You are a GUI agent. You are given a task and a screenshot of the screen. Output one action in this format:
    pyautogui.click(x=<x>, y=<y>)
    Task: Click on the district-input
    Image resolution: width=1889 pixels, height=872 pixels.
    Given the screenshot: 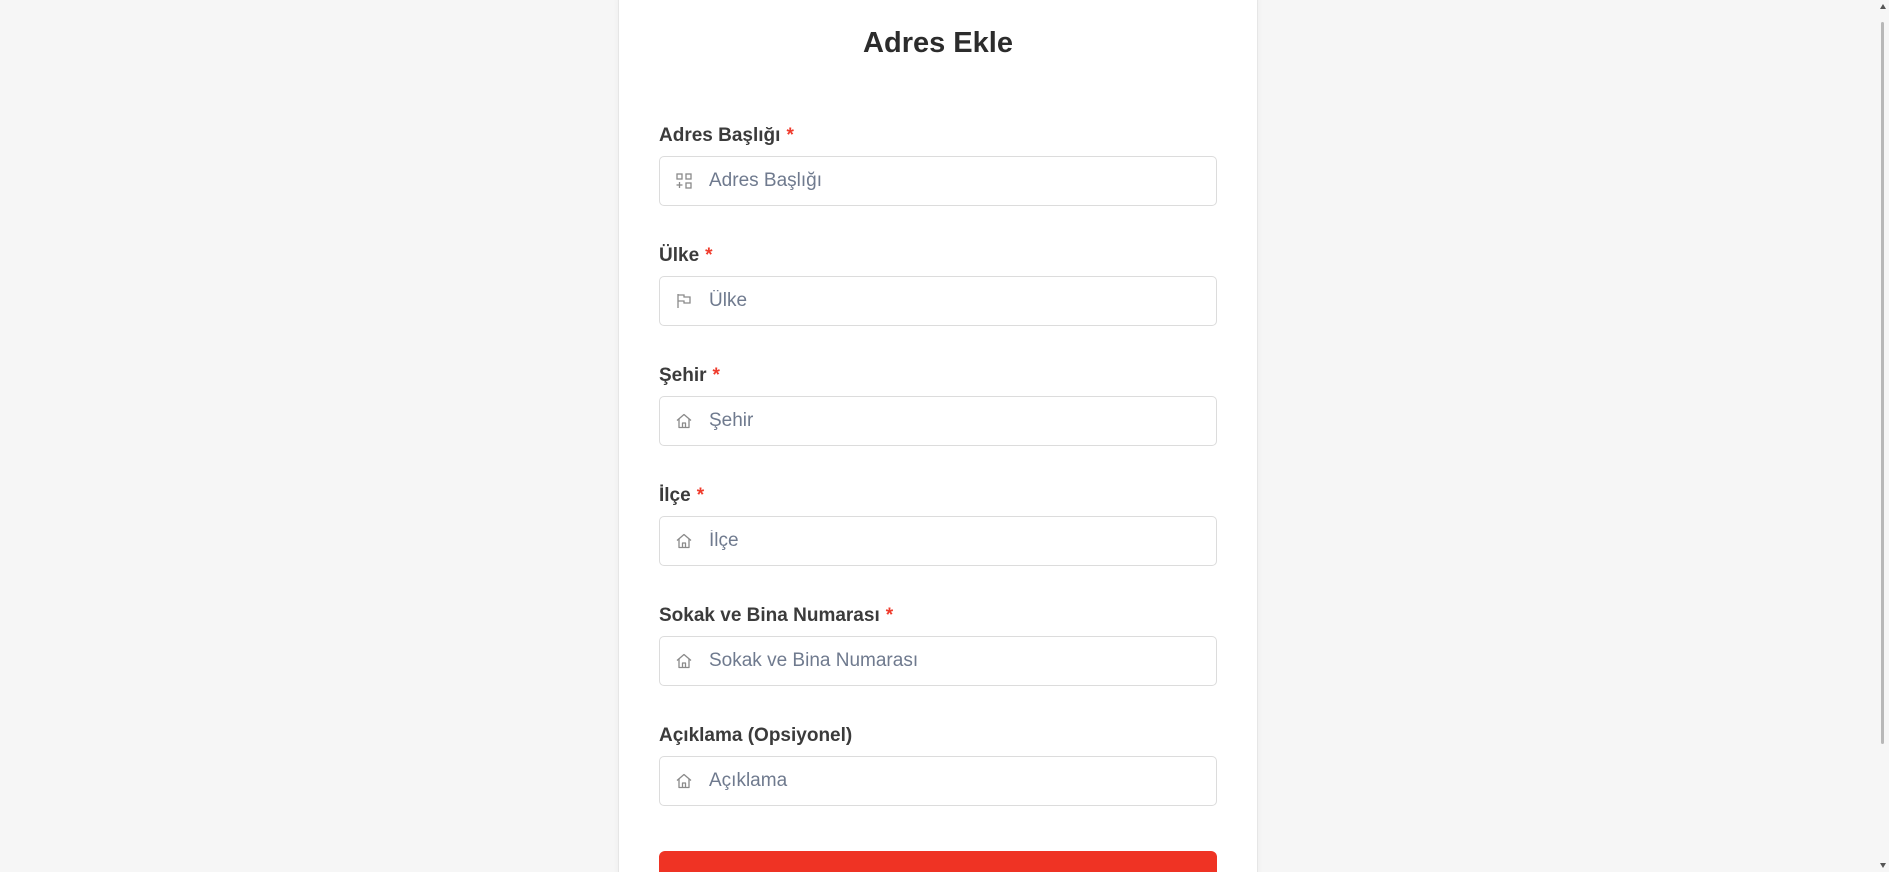 What is the action you would take?
    pyautogui.click(x=956, y=541)
    